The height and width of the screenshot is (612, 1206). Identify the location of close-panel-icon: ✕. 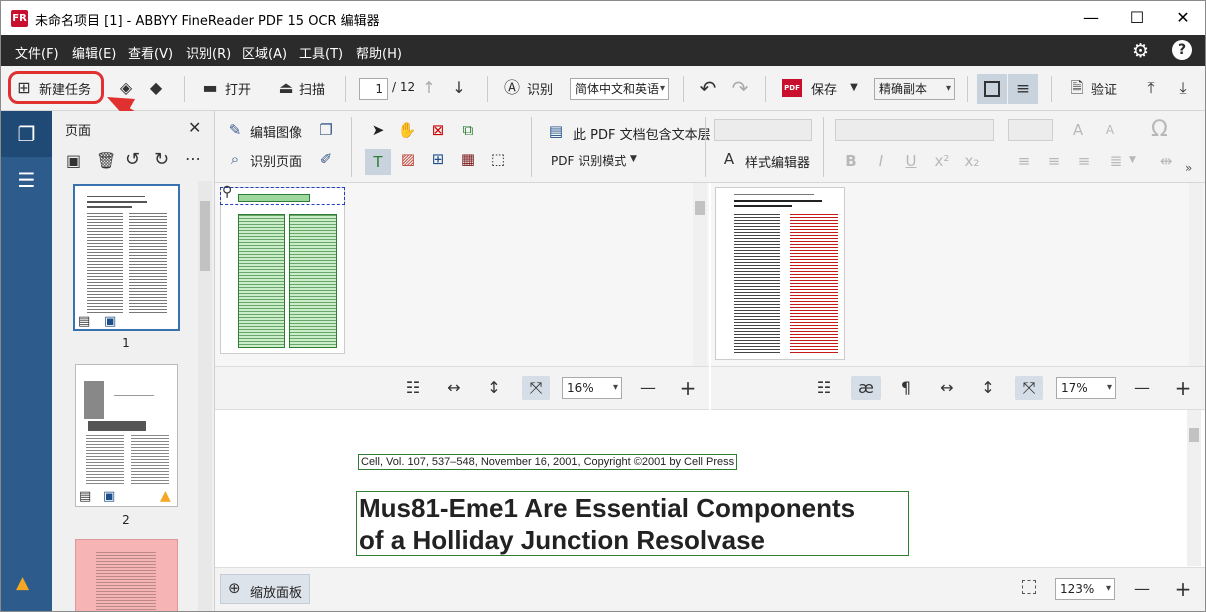
(194, 127).